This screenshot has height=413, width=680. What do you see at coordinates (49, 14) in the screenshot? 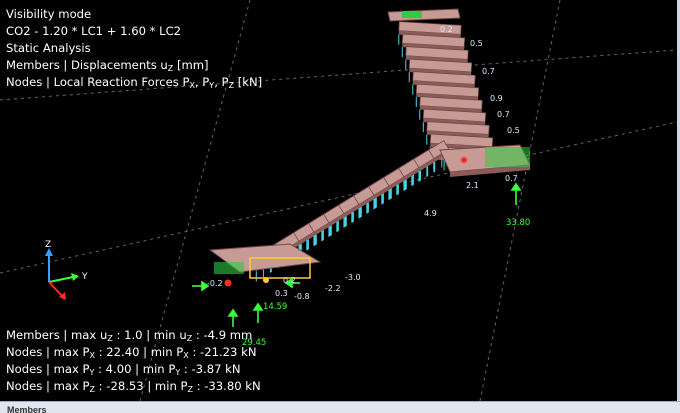
I see `visibility-mode-text: Visibility mode` at bounding box center [49, 14].